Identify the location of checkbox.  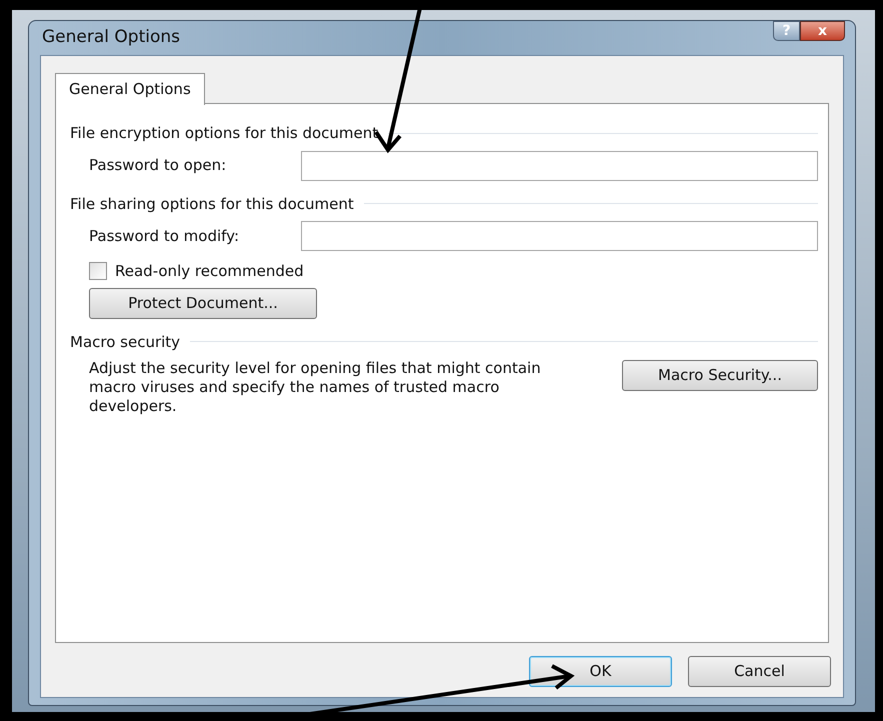
(98, 271).